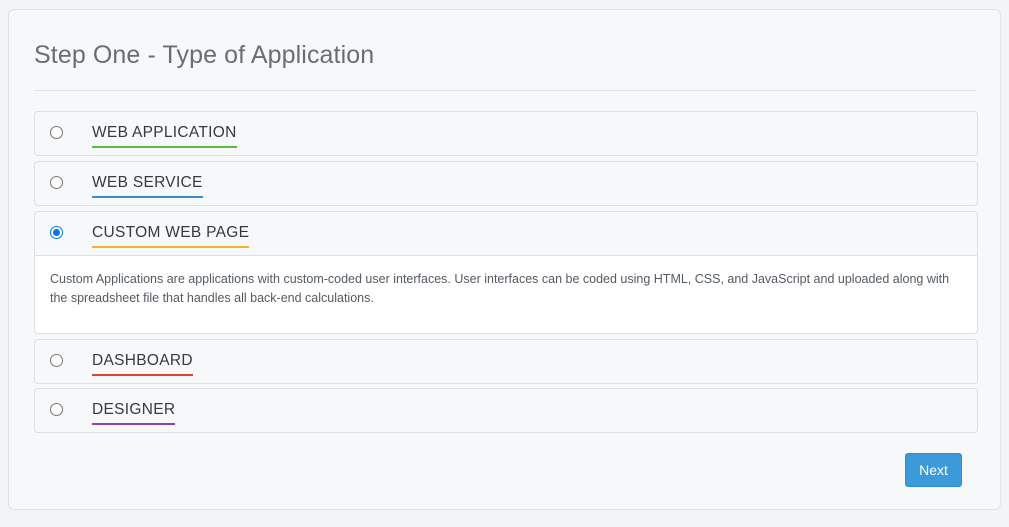 This screenshot has height=527, width=1009. I want to click on option-dashboard: DASHBOARD, so click(506, 361).